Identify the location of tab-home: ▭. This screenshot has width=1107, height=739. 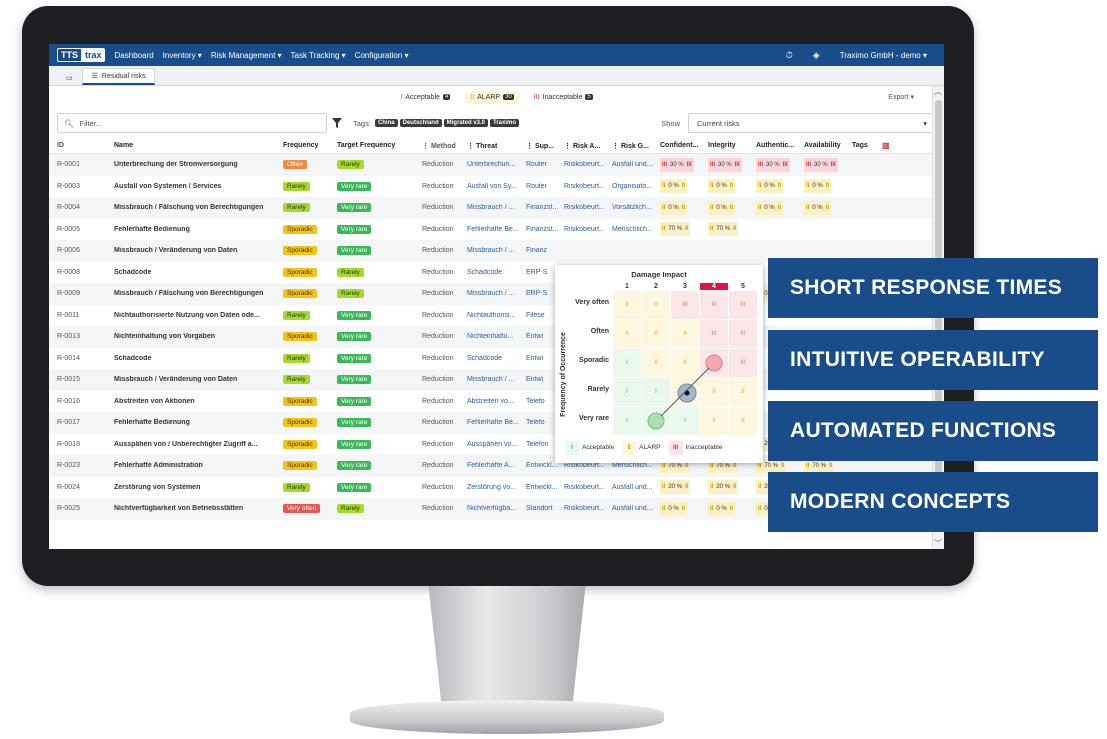
(69, 78).